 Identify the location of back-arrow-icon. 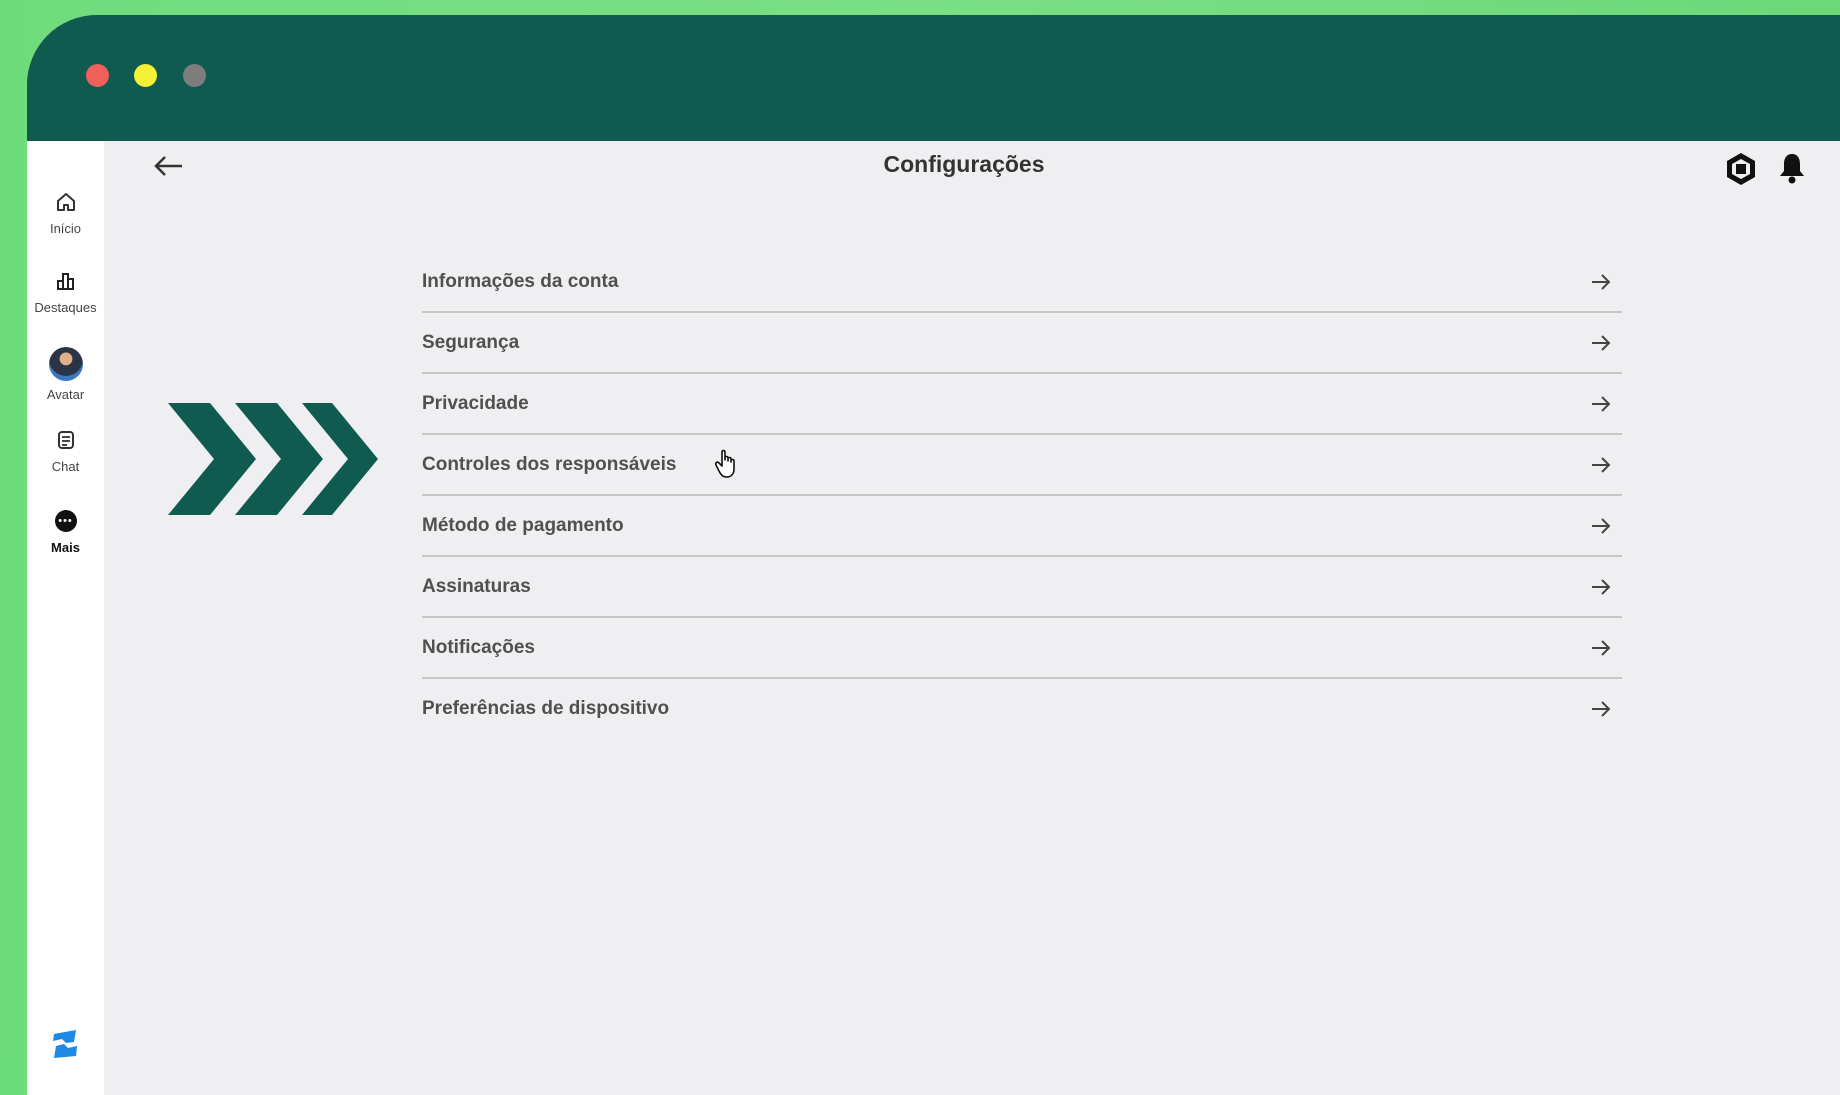
(169, 166).